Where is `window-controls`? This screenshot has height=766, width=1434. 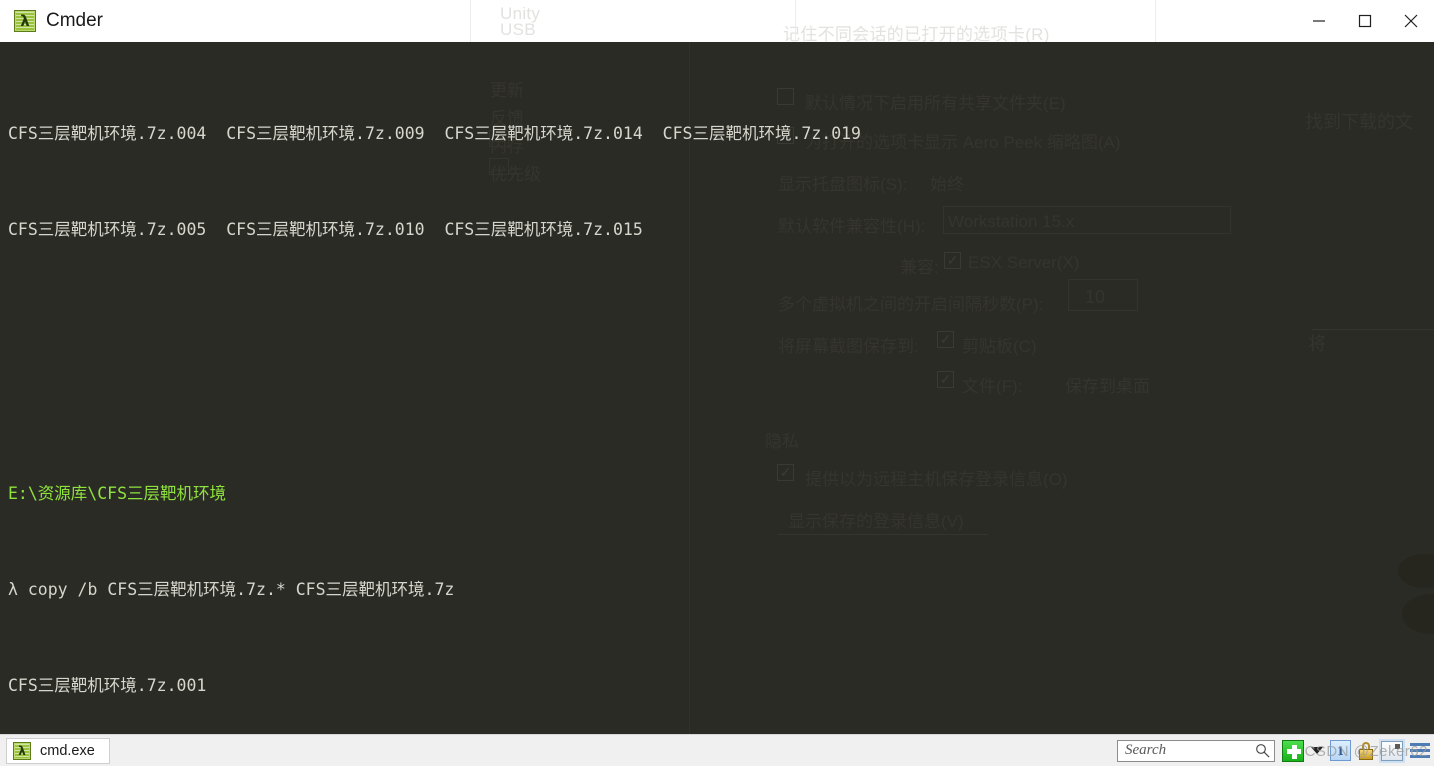
window-controls is located at coordinates (1365, 21).